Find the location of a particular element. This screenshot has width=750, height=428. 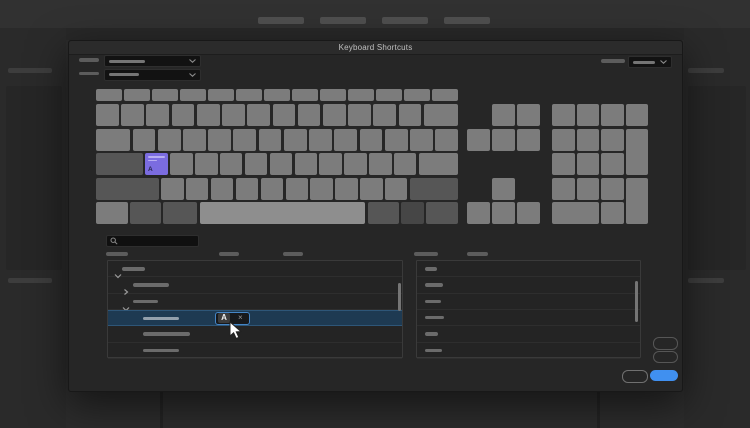

undo-button is located at coordinates (665, 343).